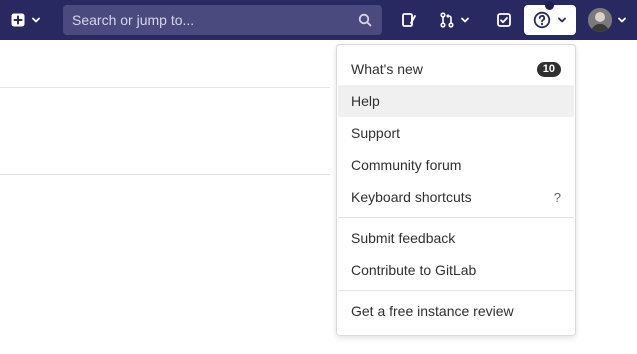 The image size is (637, 354). What do you see at coordinates (456, 133) in the screenshot?
I see `menu-item-support: Support` at bounding box center [456, 133].